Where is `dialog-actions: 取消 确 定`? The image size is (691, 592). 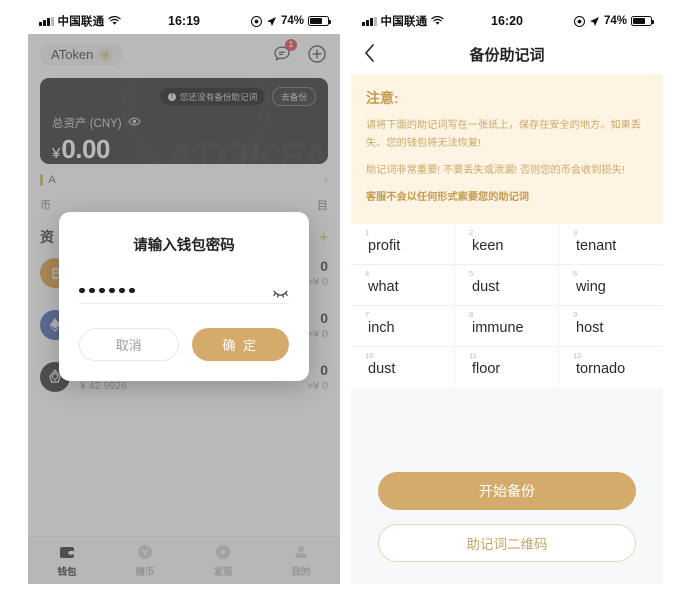
dialog-actions: 取消 确 定 is located at coordinates (184, 344).